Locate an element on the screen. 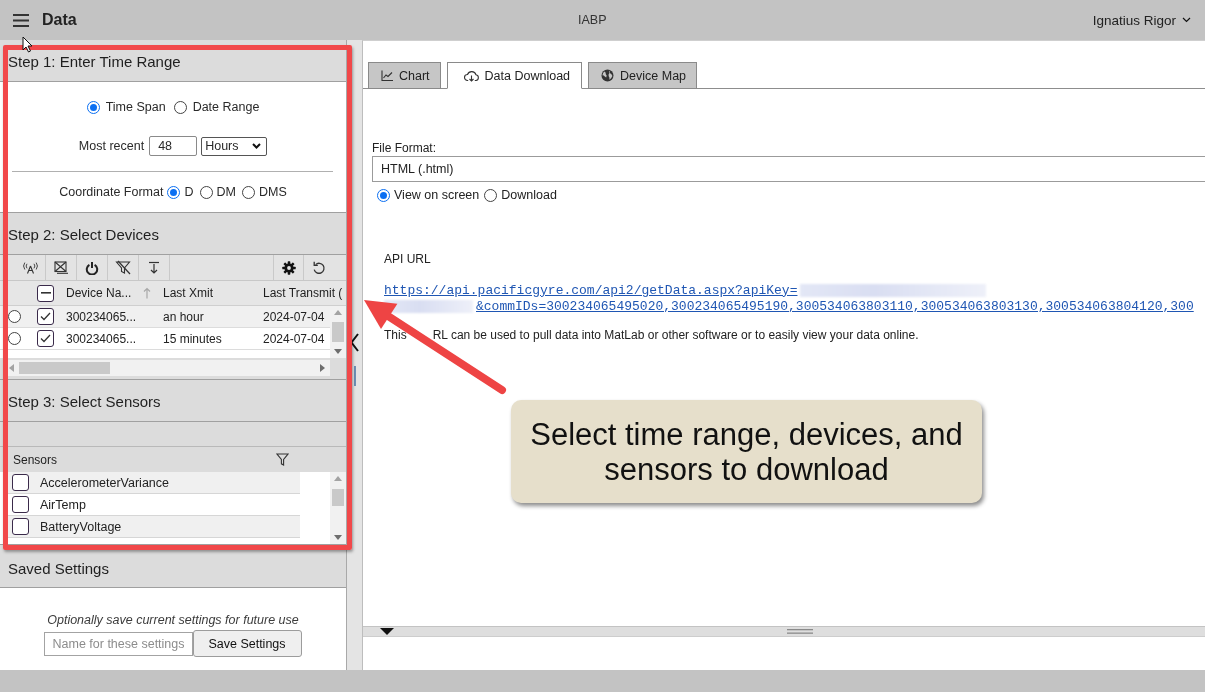 The width and height of the screenshot is (1205, 692). field-label: File Format: is located at coordinates (404, 148).